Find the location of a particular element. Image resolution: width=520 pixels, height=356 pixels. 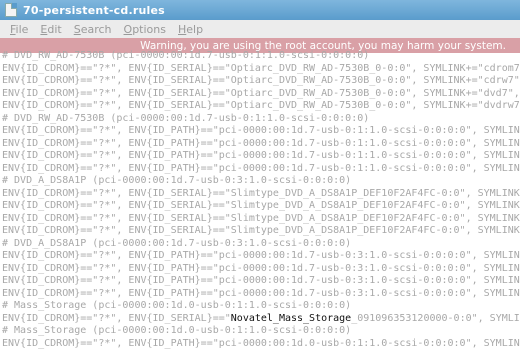

window-title: 70-persistent-cd.rules is located at coordinates (94, 10).